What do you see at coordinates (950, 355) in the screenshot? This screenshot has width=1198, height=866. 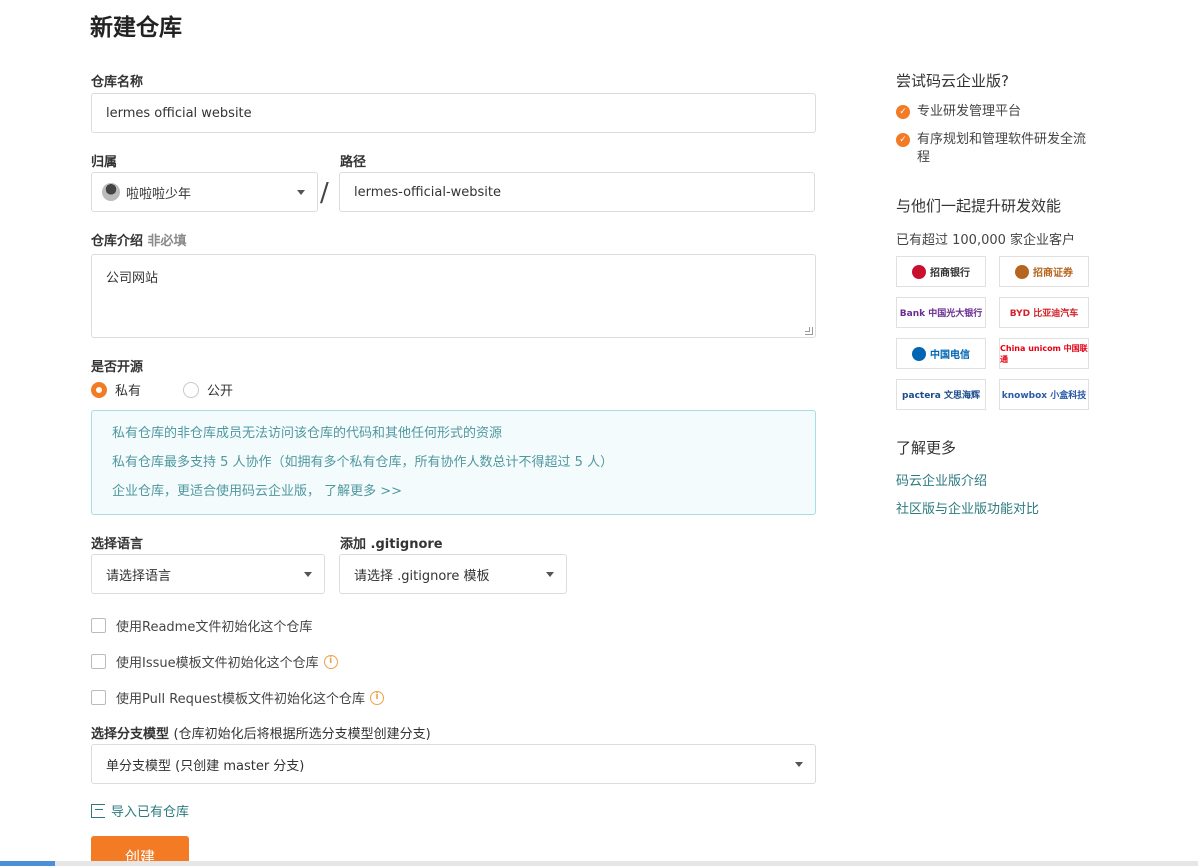 I see `logo-text: 中国电信` at bounding box center [950, 355].